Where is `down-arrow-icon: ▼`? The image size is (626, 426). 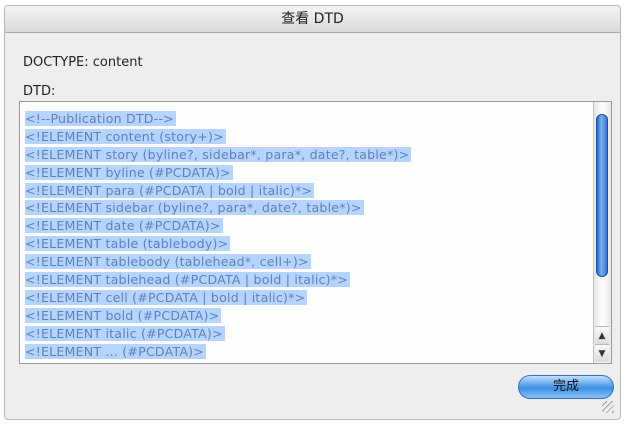 down-arrow-icon: ▼ is located at coordinates (602, 353).